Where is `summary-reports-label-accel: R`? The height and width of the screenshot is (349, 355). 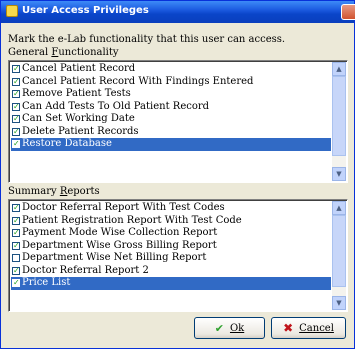
summary-reports-label-accel: R is located at coordinates (63, 191).